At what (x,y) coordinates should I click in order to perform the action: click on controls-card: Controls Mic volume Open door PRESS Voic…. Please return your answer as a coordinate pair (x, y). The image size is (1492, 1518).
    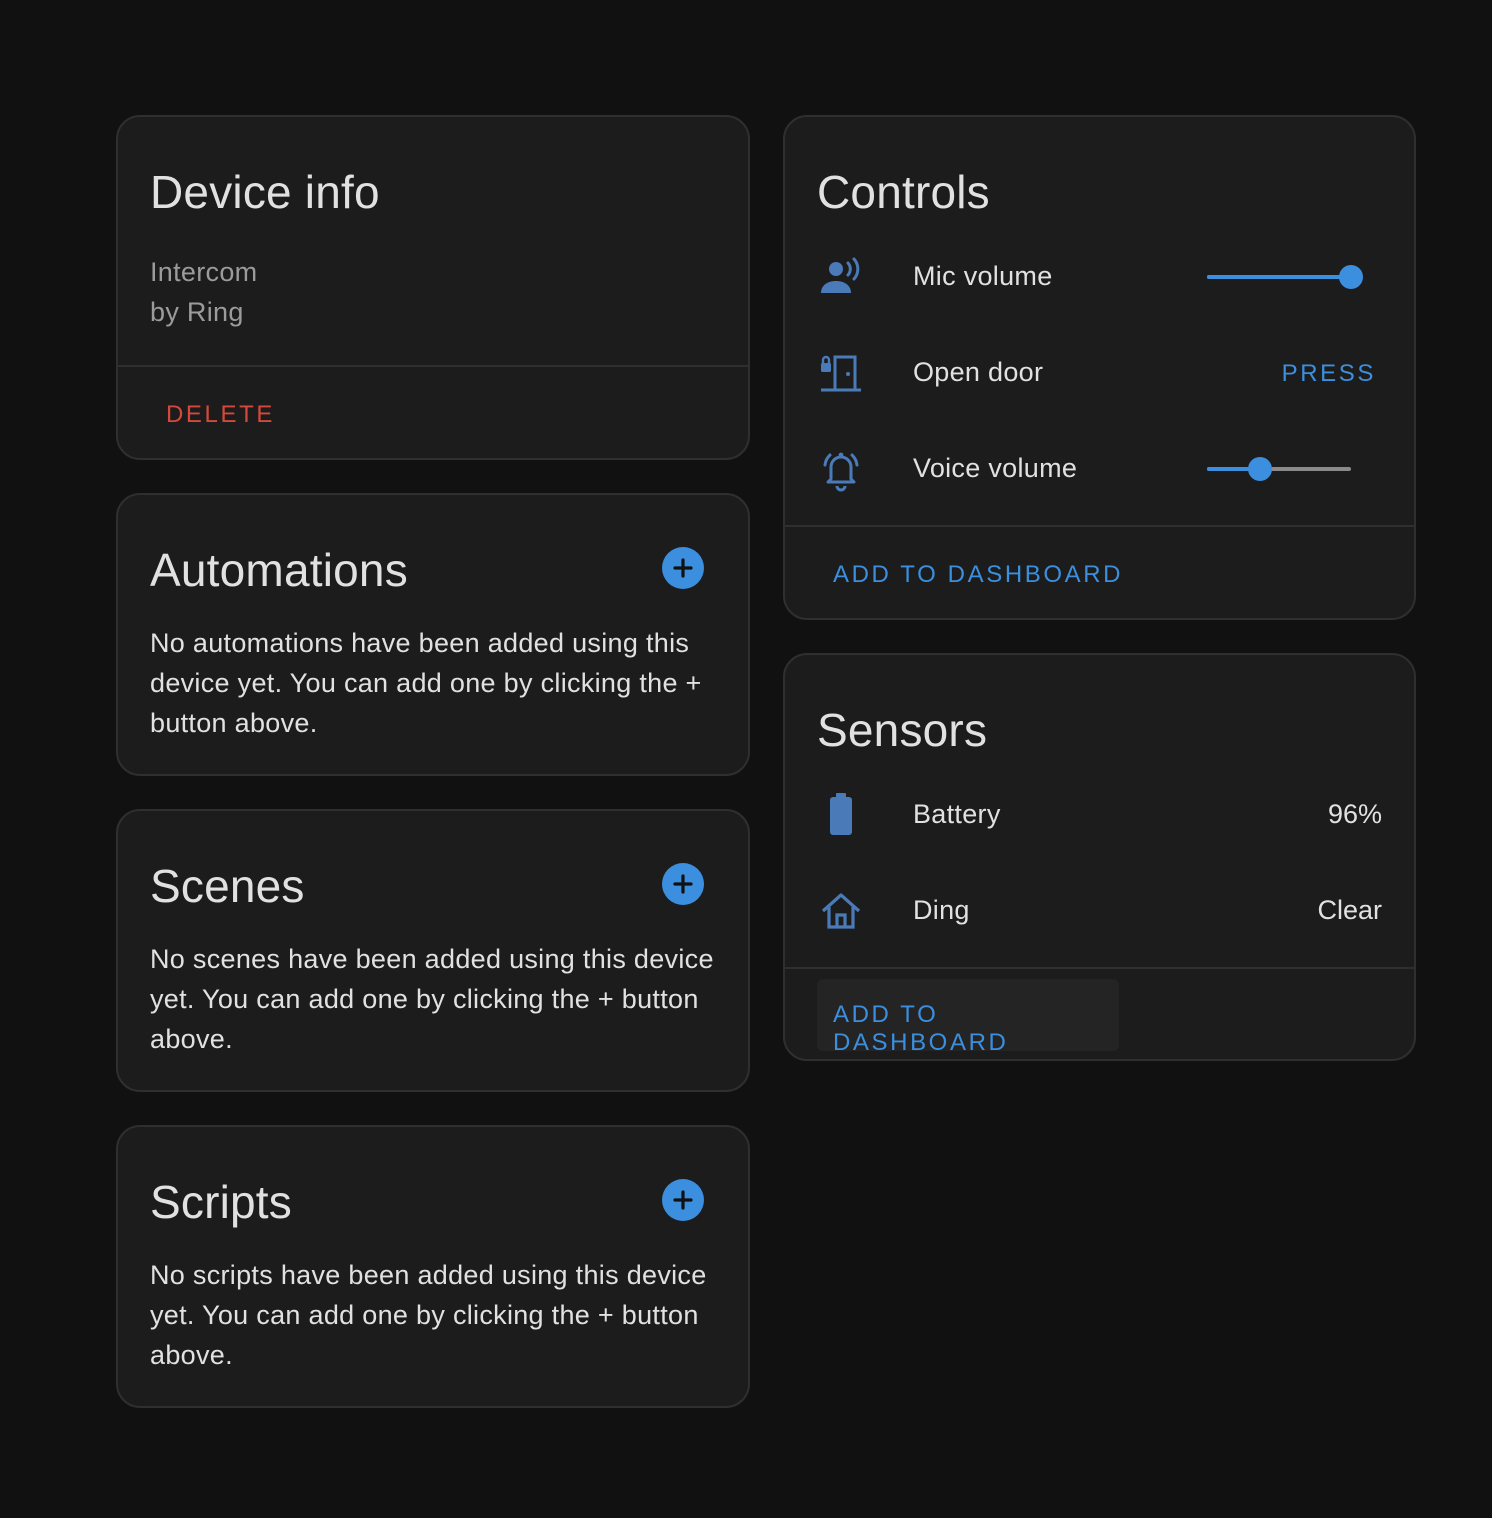
    Looking at the image, I should click on (1099, 367).